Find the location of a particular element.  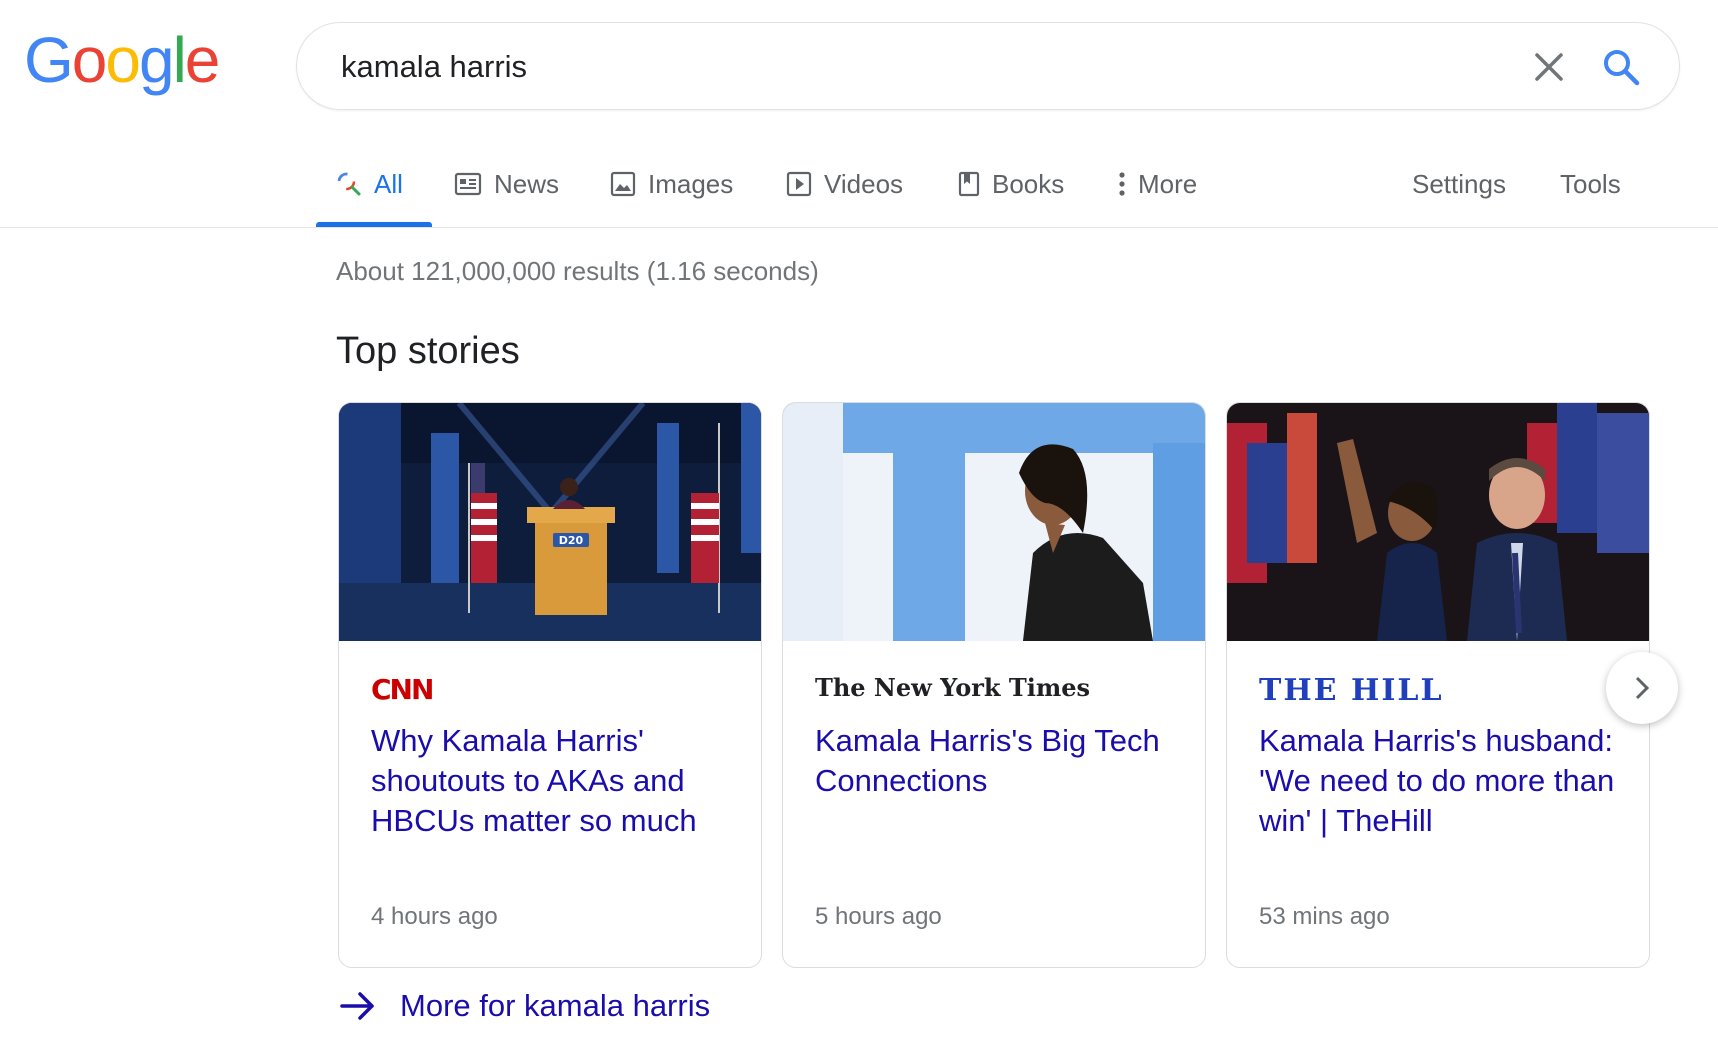

story-time: 4 hours ago is located at coordinates (434, 916).